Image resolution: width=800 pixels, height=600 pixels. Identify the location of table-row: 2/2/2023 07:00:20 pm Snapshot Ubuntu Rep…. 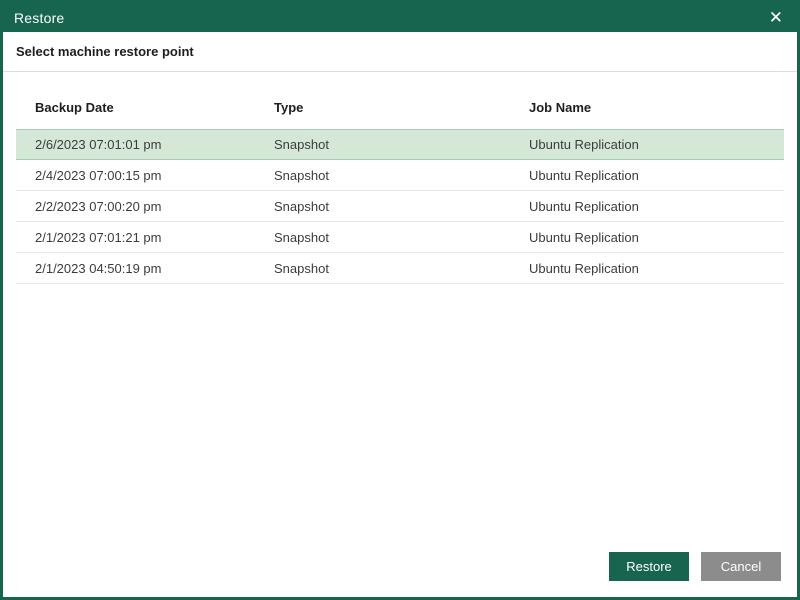
(400, 206).